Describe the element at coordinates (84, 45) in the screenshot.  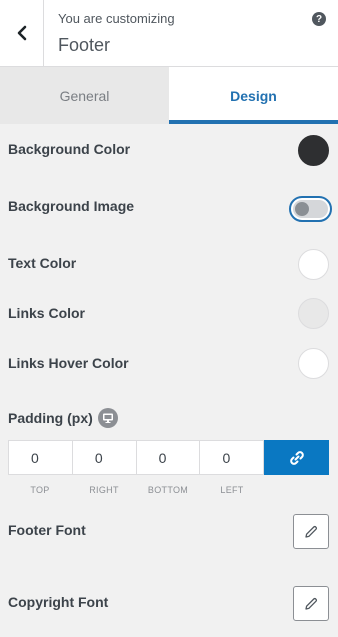
I see `section-title: Footer` at that location.